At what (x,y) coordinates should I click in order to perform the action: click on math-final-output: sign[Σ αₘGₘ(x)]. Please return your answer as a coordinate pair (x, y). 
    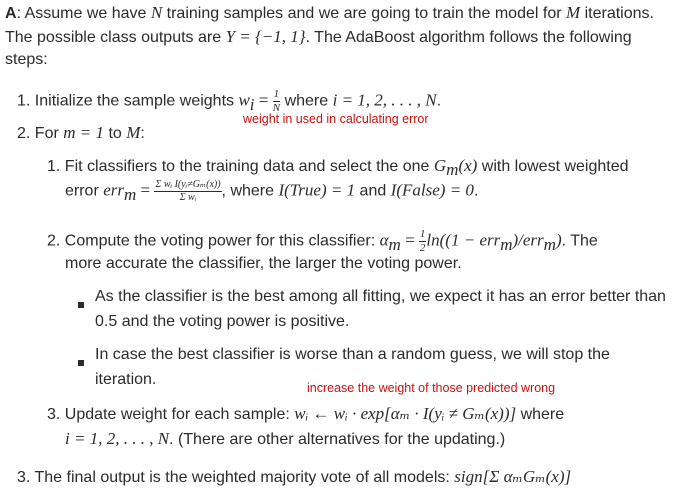
    Looking at the image, I should click on (513, 476).